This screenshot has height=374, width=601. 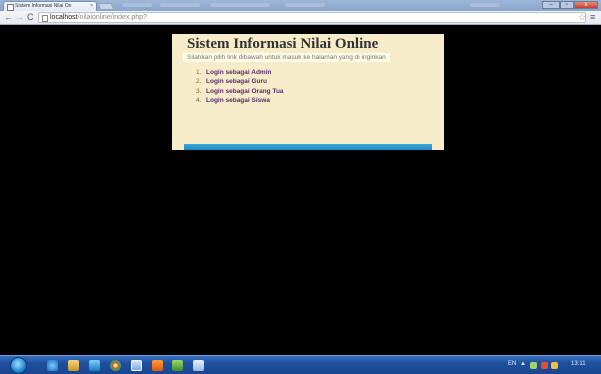 I want to click on footer-bar, so click(x=308, y=147).